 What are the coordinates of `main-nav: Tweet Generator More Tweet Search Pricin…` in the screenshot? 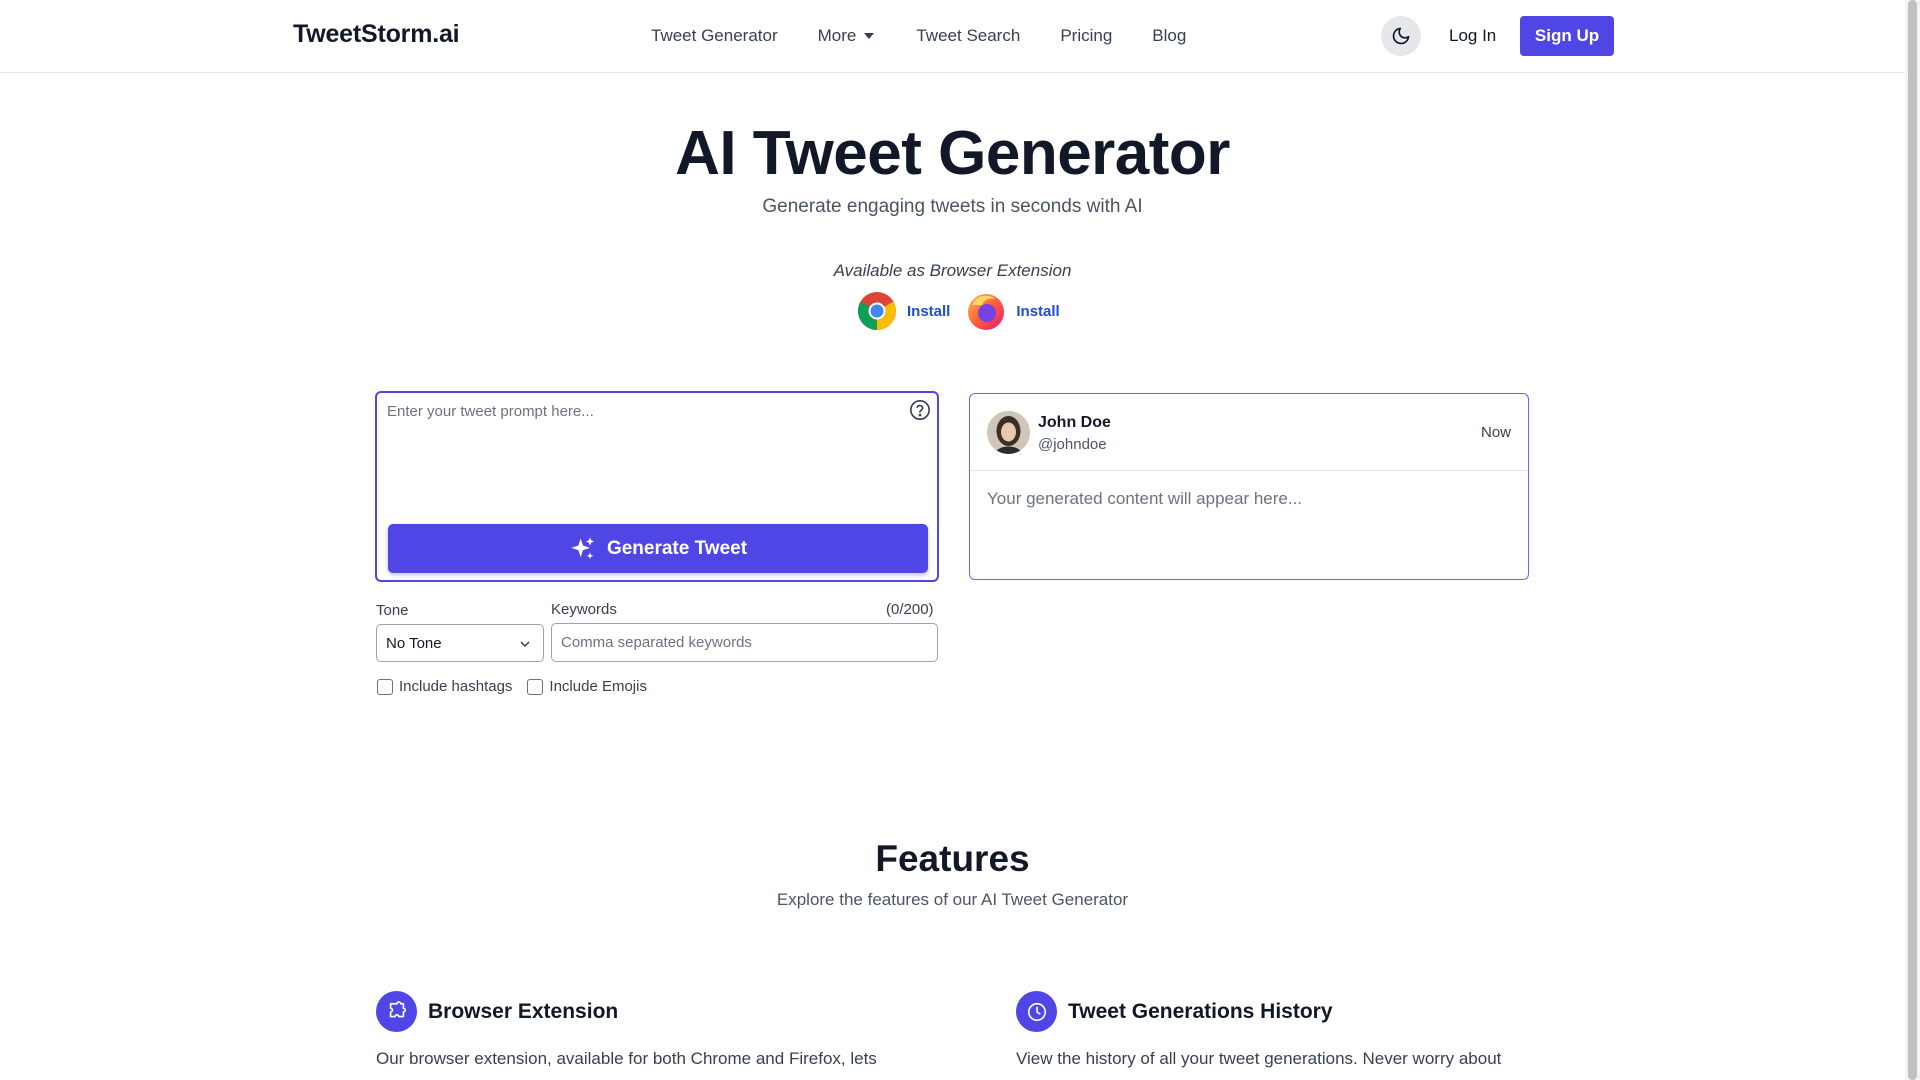 It's located at (938, 36).